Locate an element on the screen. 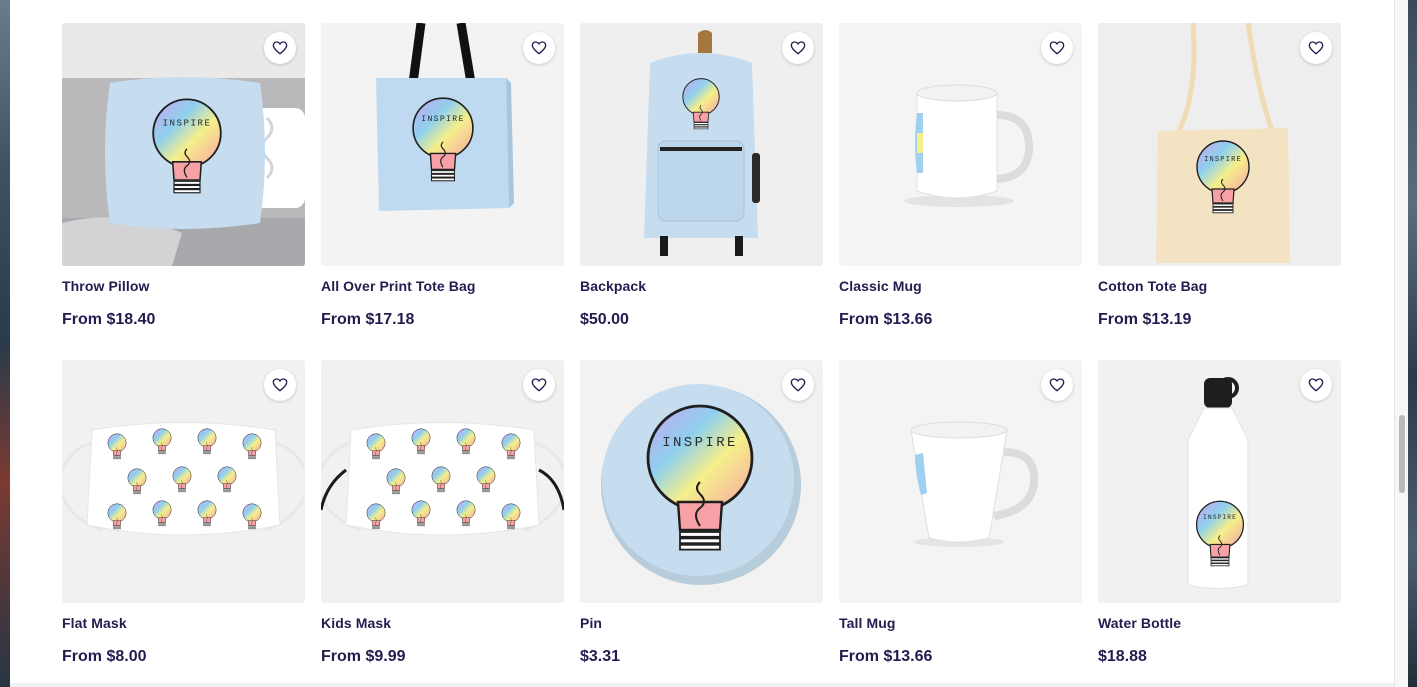  product-card: INSPIRE Pin $3.31 is located at coordinates (701, 523).